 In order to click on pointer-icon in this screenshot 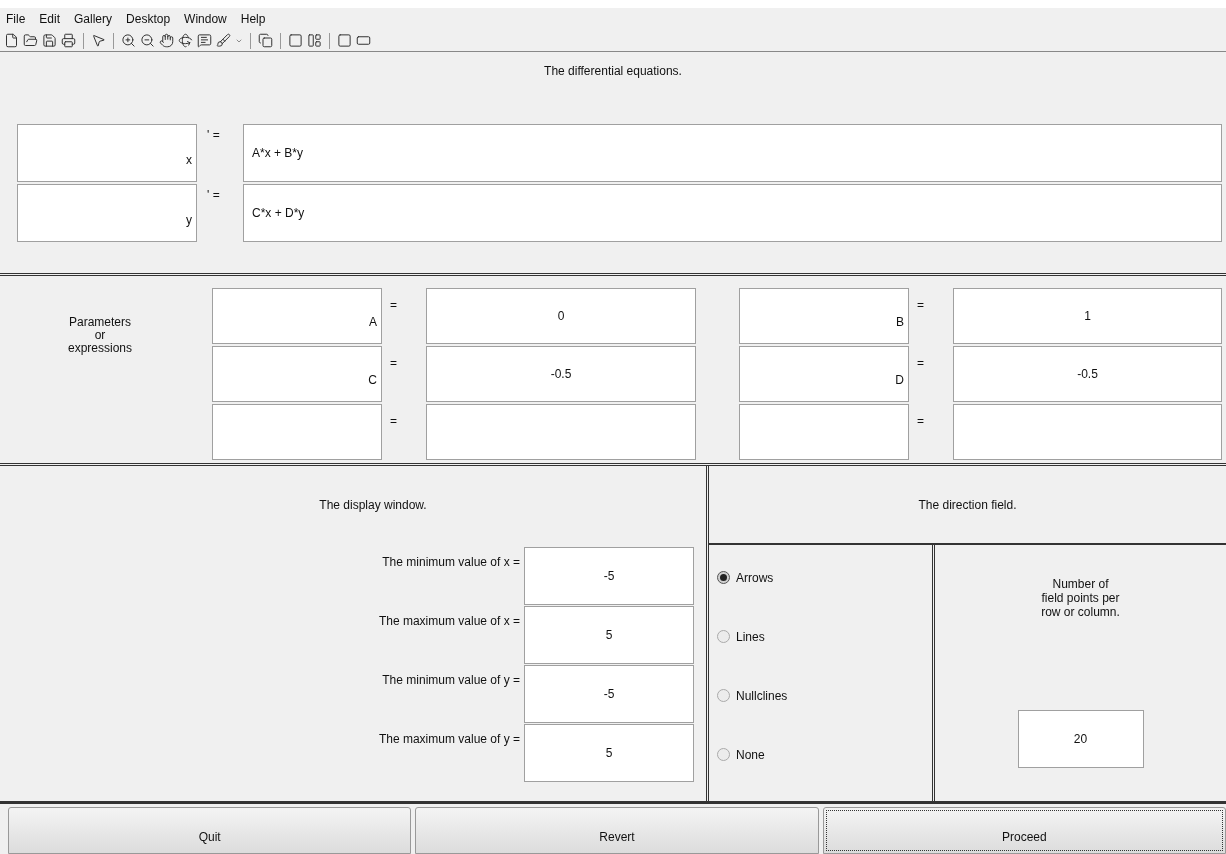, I will do `click(98, 40)`.